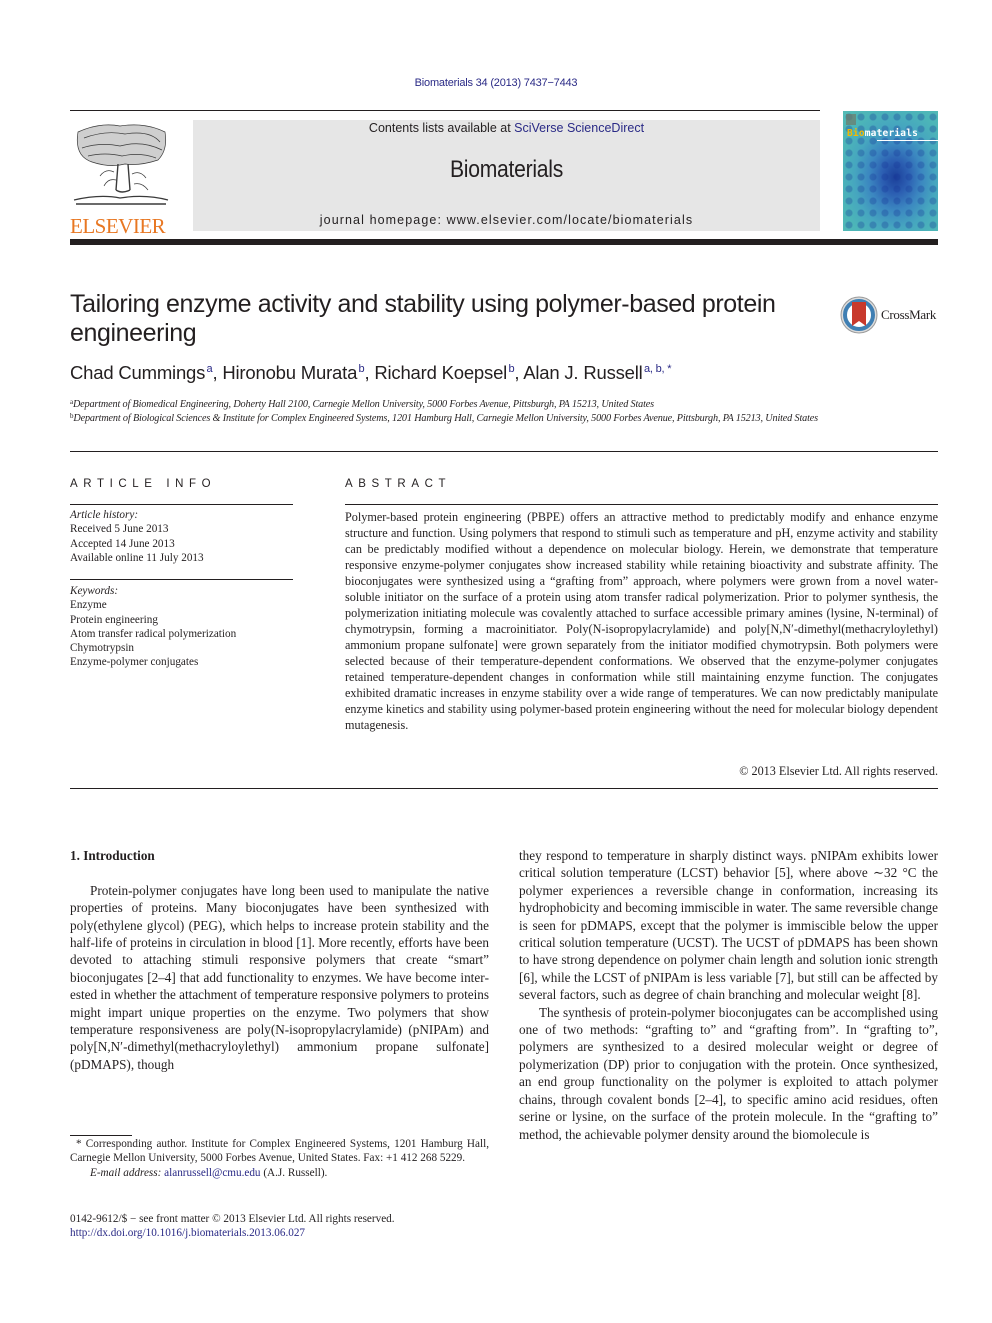 The width and height of the screenshot is (992, 1323). I want to click on keywords-label: Keywords:, so click(94, 591).